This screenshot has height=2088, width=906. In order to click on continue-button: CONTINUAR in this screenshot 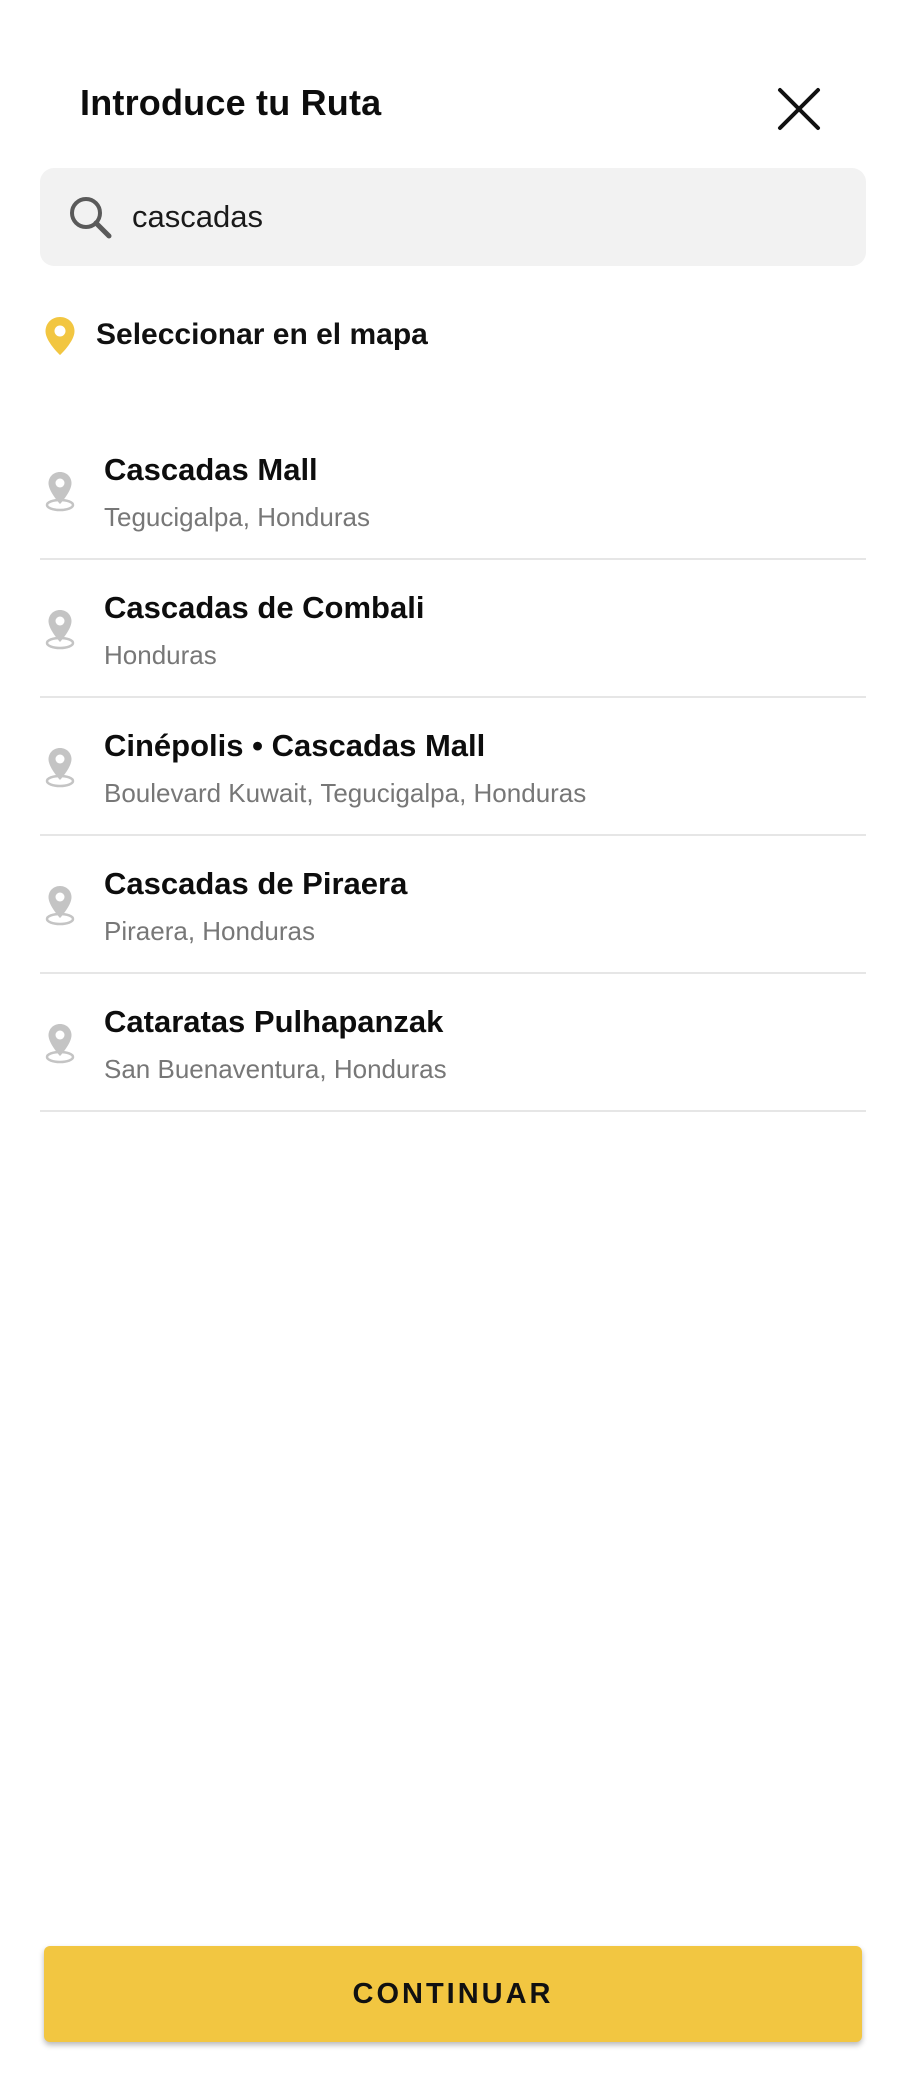, I will do `click(453, 1994)`.